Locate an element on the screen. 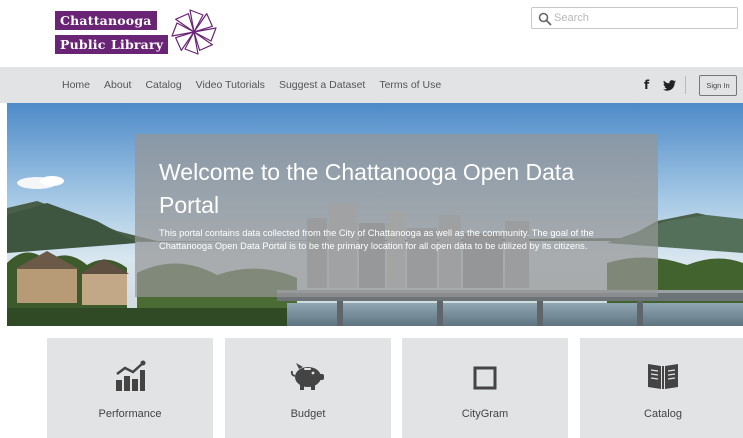 This screenshot has height=438, width=743. tile-catalog-icon-wrap is located at coordinates (661, 378).